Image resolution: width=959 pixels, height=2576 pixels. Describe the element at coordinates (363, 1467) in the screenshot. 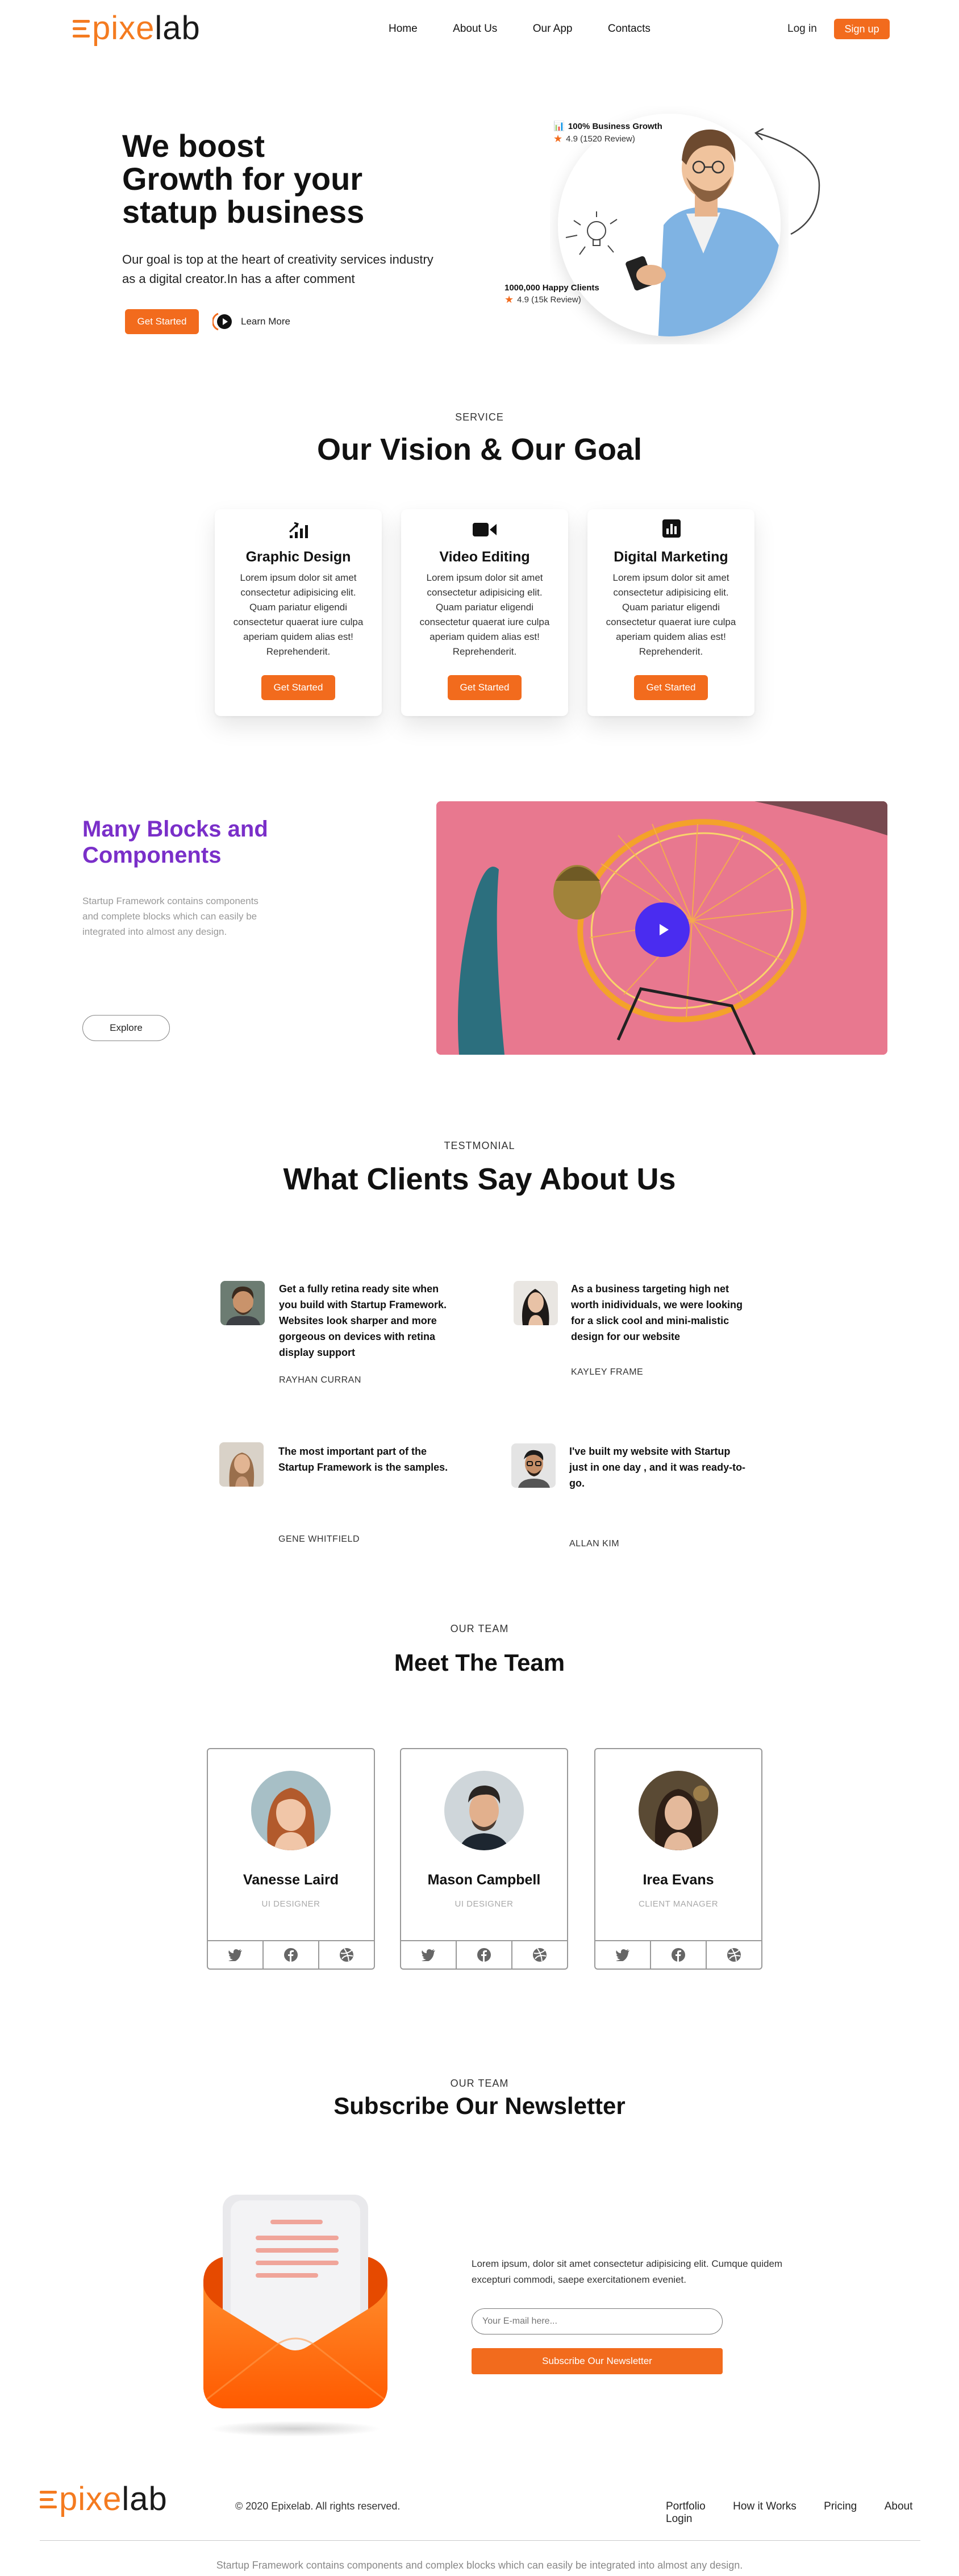

I see `testimonial-quote: Startup Framework is the samples.` at that location.